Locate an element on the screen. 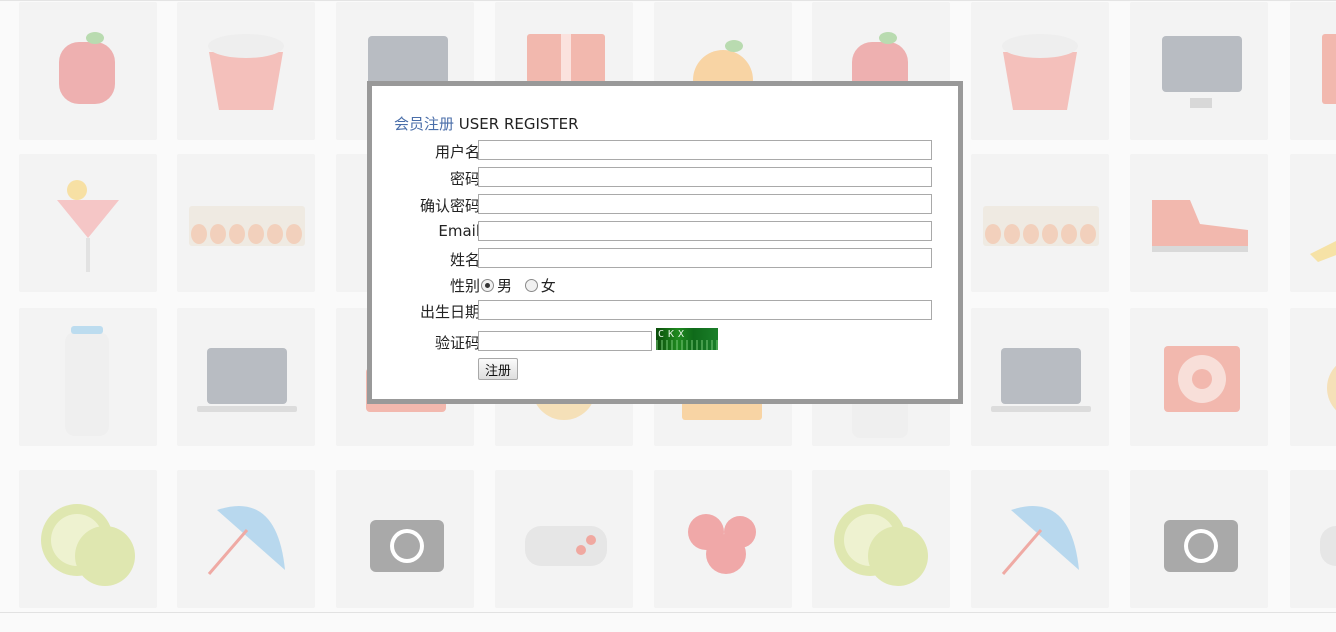  confirm-password-row: 确认密码 is located at coordinates (665, 205).